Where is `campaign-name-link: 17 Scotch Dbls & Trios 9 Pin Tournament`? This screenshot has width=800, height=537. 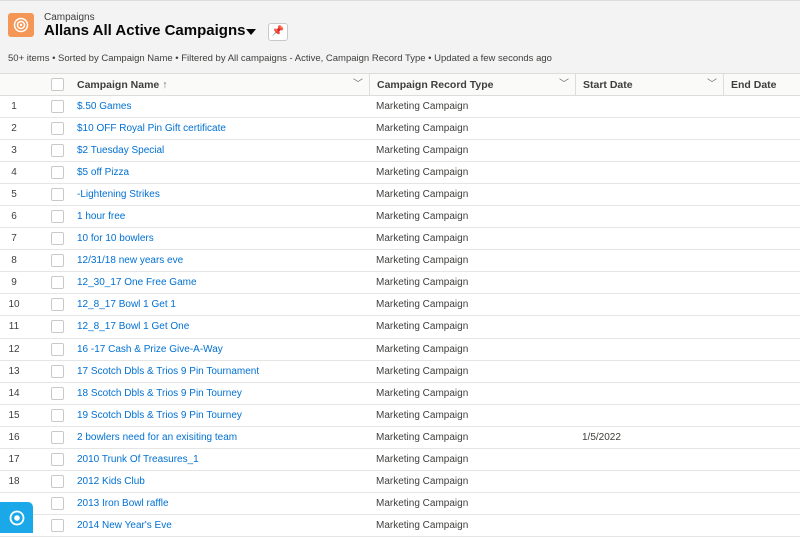
campaign-name-link: 17 Scotch Dbls & Trios 9 Pin Tournament is located at coordinates (168, 371).